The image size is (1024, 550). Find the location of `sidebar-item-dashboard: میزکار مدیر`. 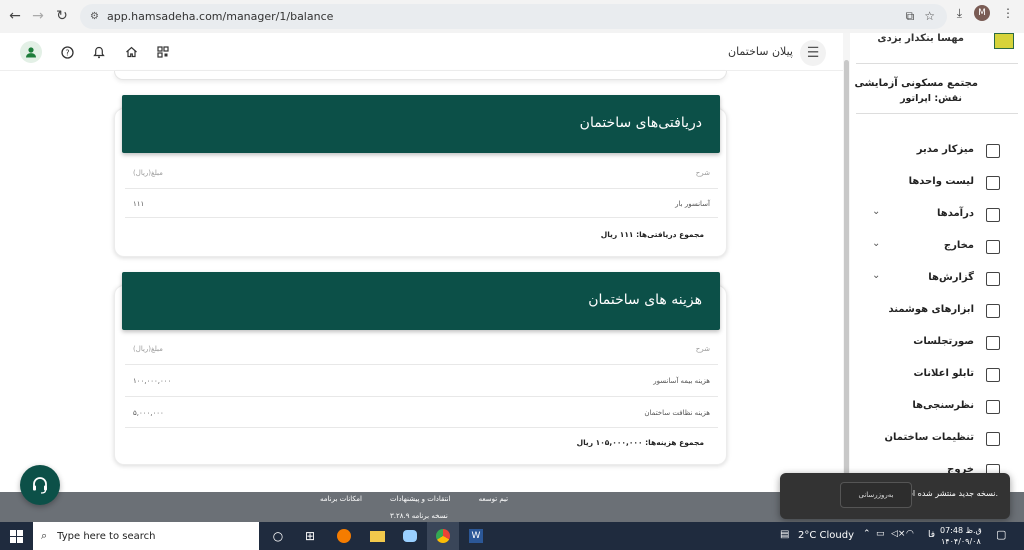

sidebar-item-dashboard: میزکار مدیر is located at coordinates (937, 151).